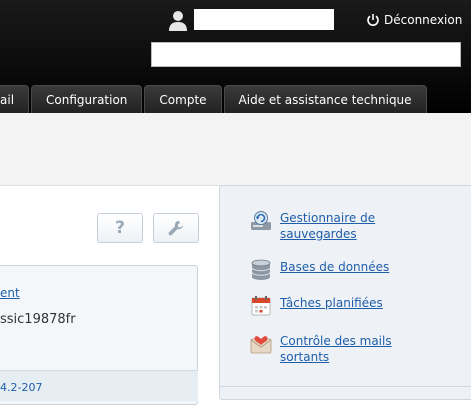 This screenshot has height=405, width=471. I want to click on sidebar-item-label: Gestionnaire de sauvegardes, so click(328, 226).